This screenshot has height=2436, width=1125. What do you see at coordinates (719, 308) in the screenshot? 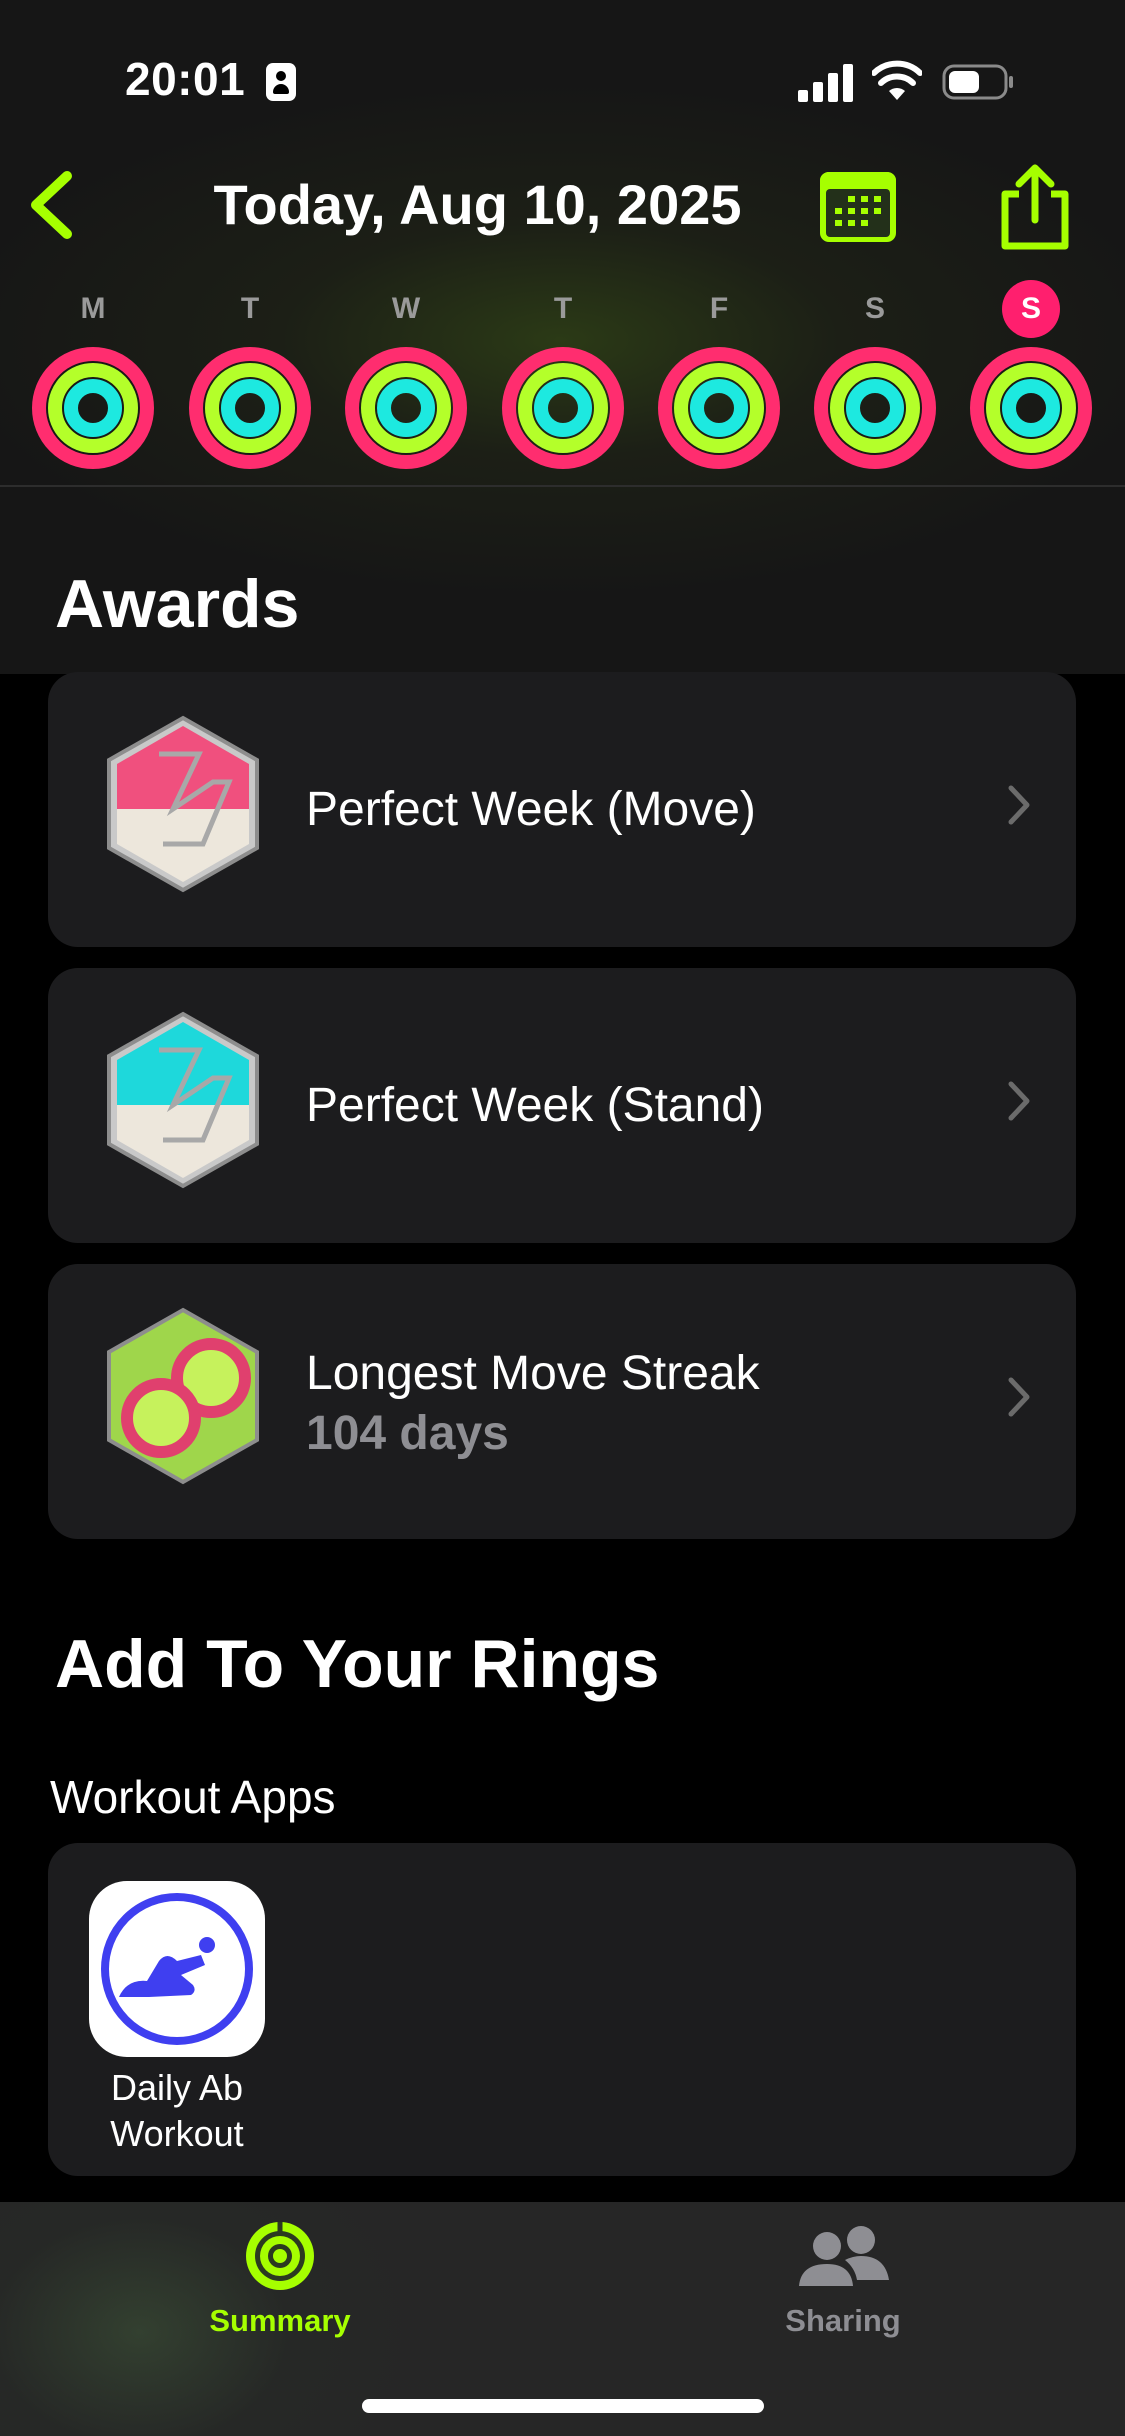
I see `day-label: F` at bounding box center [719, 308].